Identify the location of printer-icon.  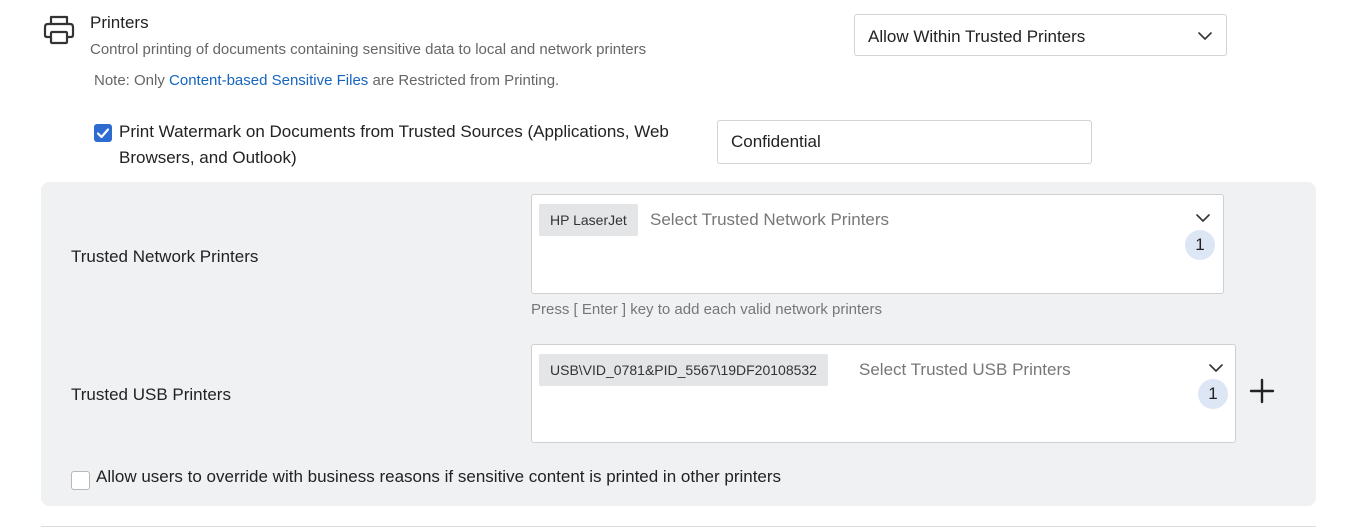
(59, 30).